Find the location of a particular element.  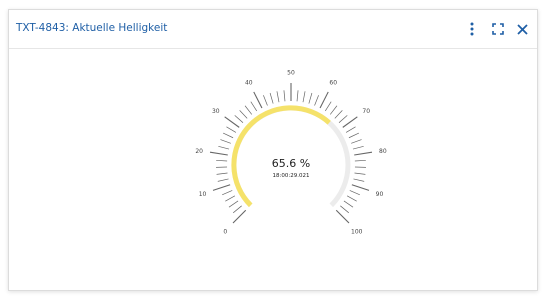

gauge-value-text: 65.6 % is located at coordinates (291, 163).